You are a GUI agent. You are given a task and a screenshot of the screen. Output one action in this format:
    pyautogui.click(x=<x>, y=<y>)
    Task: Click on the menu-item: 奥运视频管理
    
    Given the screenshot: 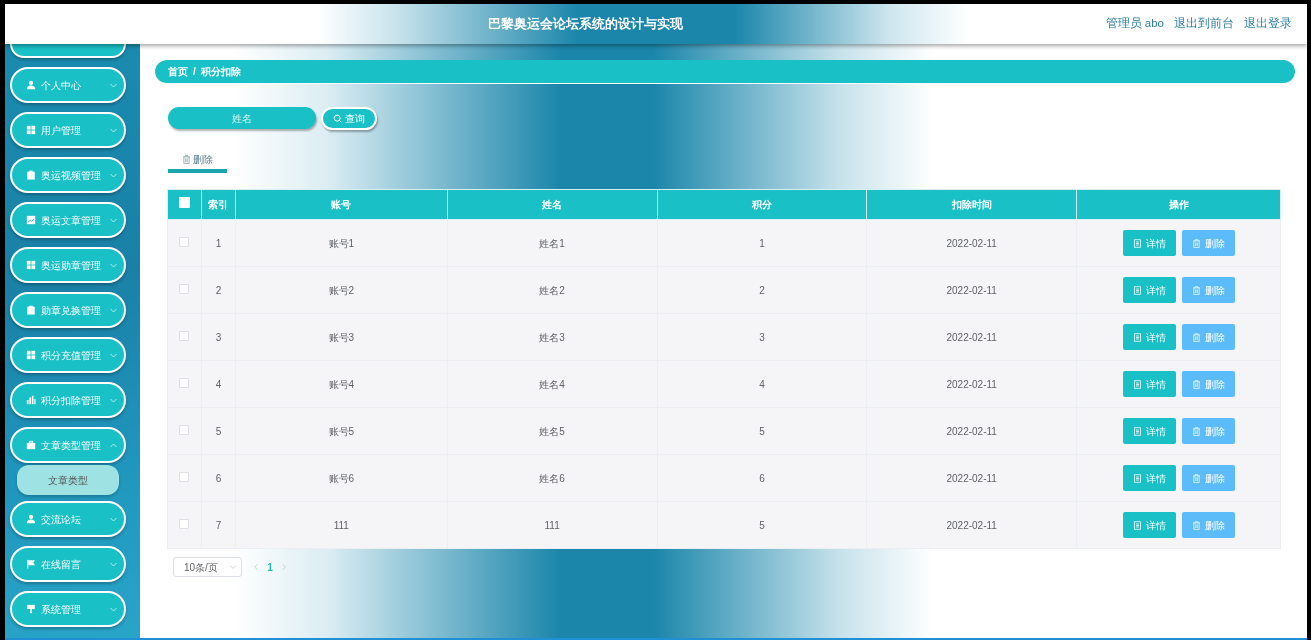 What is the action you would take?
    pyautogui.click(x=68, y=175)
    